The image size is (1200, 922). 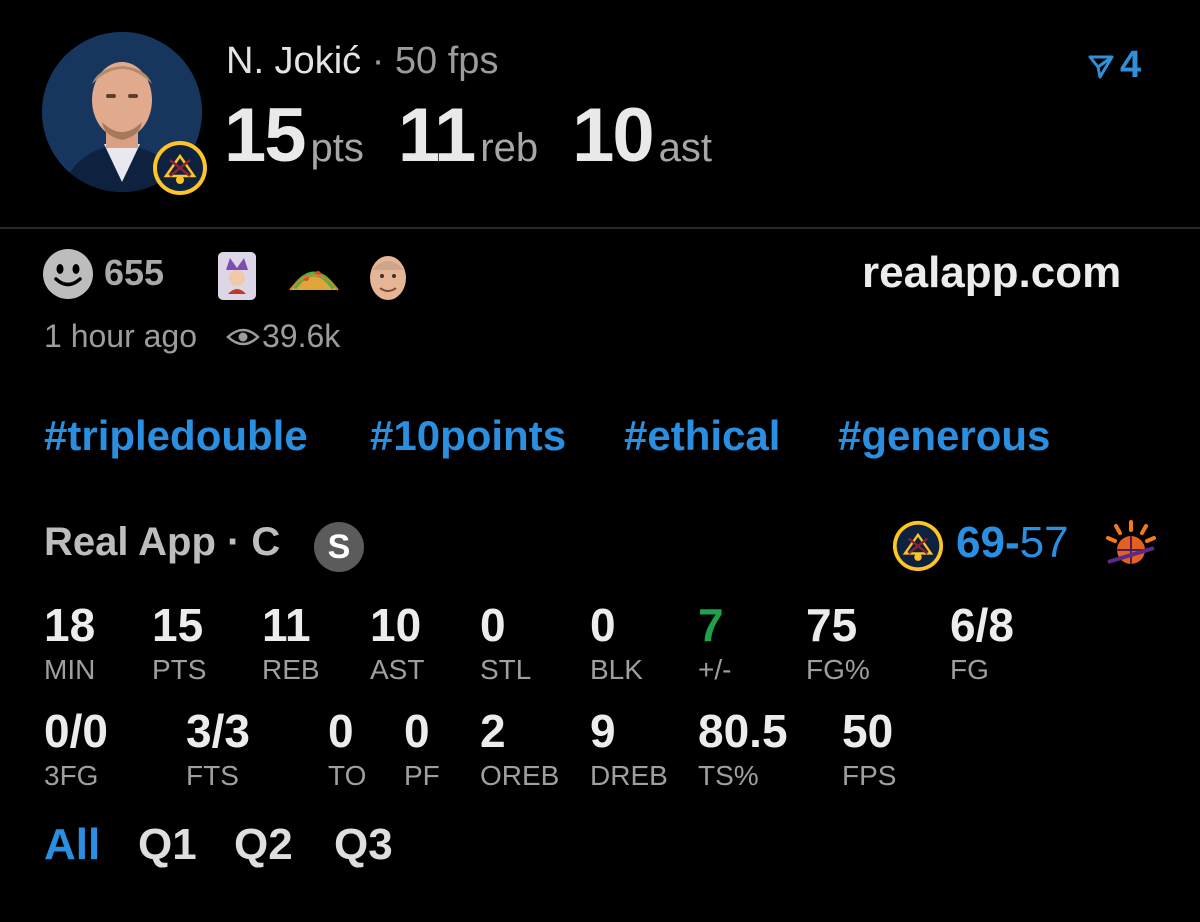 What do you see at coordinates (291, 669) in the screenshot?
I see `stat-reb-label: REB` at bounding box center [291, 669].